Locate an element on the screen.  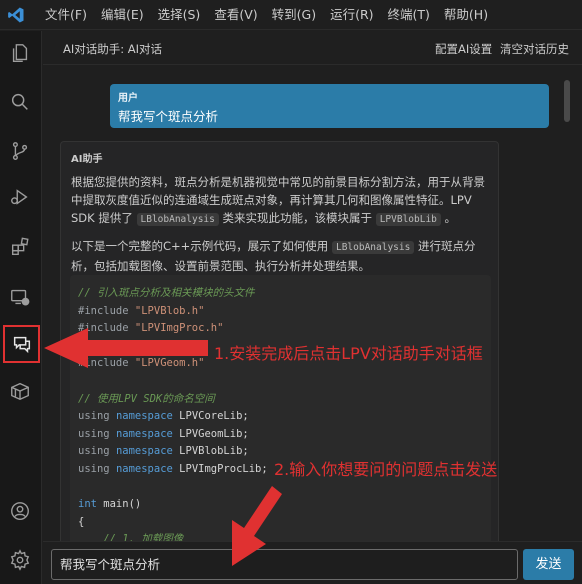
user-label: 用户 is located at coordinates (128, 98).